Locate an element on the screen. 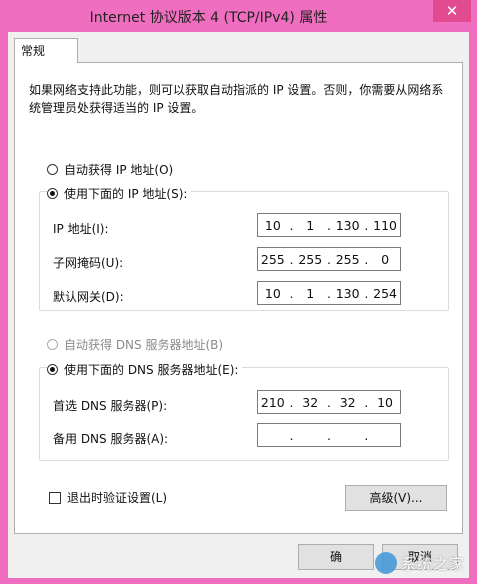 Image resolution: width=477 pixels, height=584 pixels. ip-address-label: IP 地址(I): is located at coordinates (81, 229).